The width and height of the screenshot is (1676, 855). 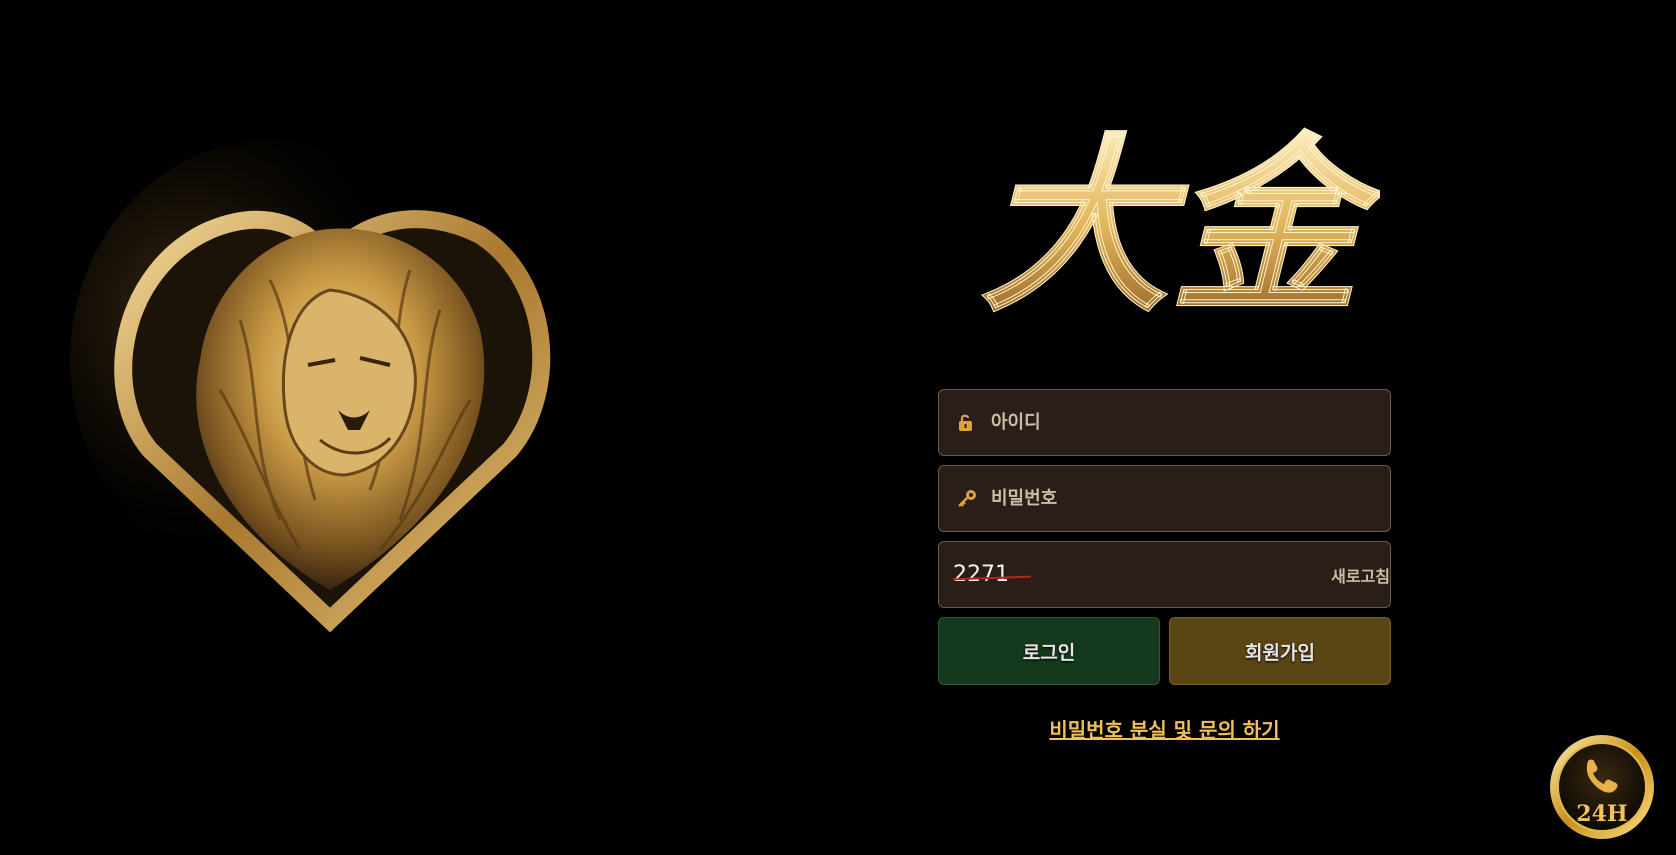 I want to click on captcha-input, so click(x=1181, y=574).